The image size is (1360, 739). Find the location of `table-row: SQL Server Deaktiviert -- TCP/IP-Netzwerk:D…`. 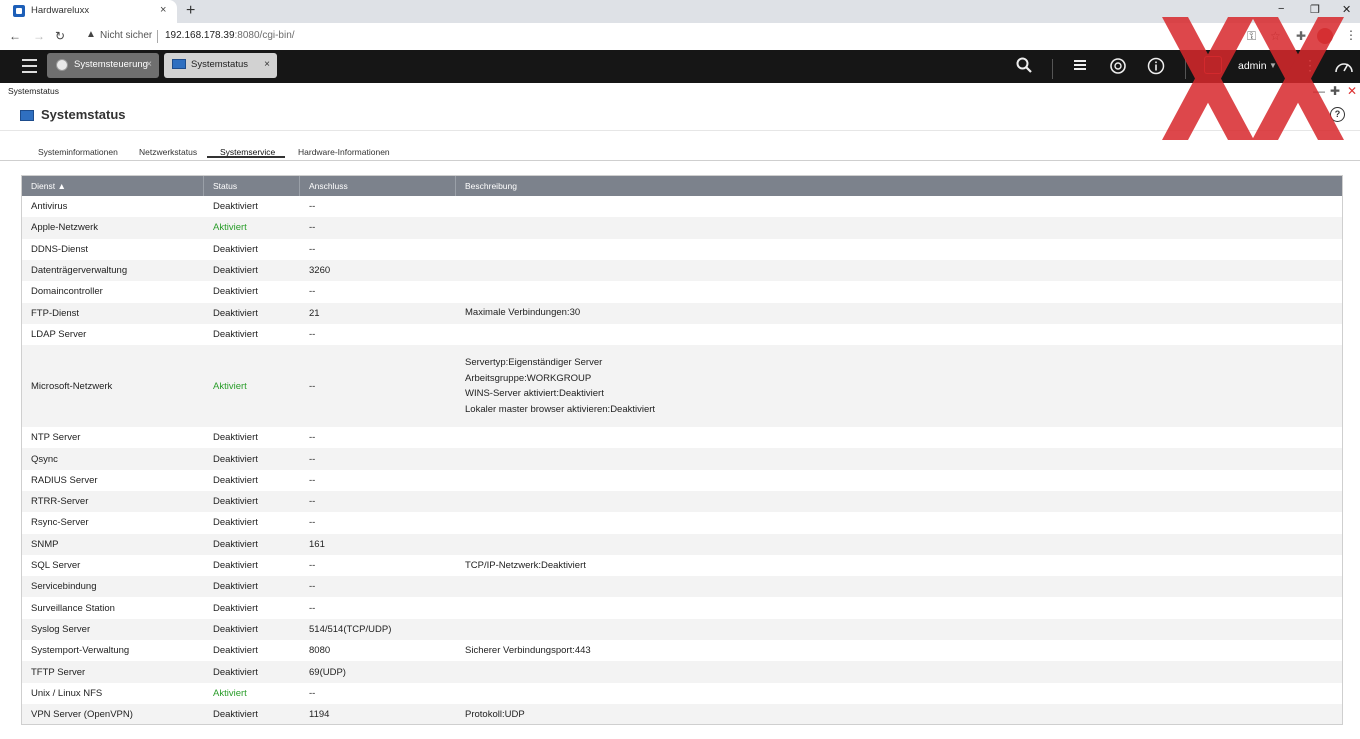

table-row: SQL Server Deaktiviert -- TCP/IP-Netzwerk:D… is located at coordinates (682, 565).